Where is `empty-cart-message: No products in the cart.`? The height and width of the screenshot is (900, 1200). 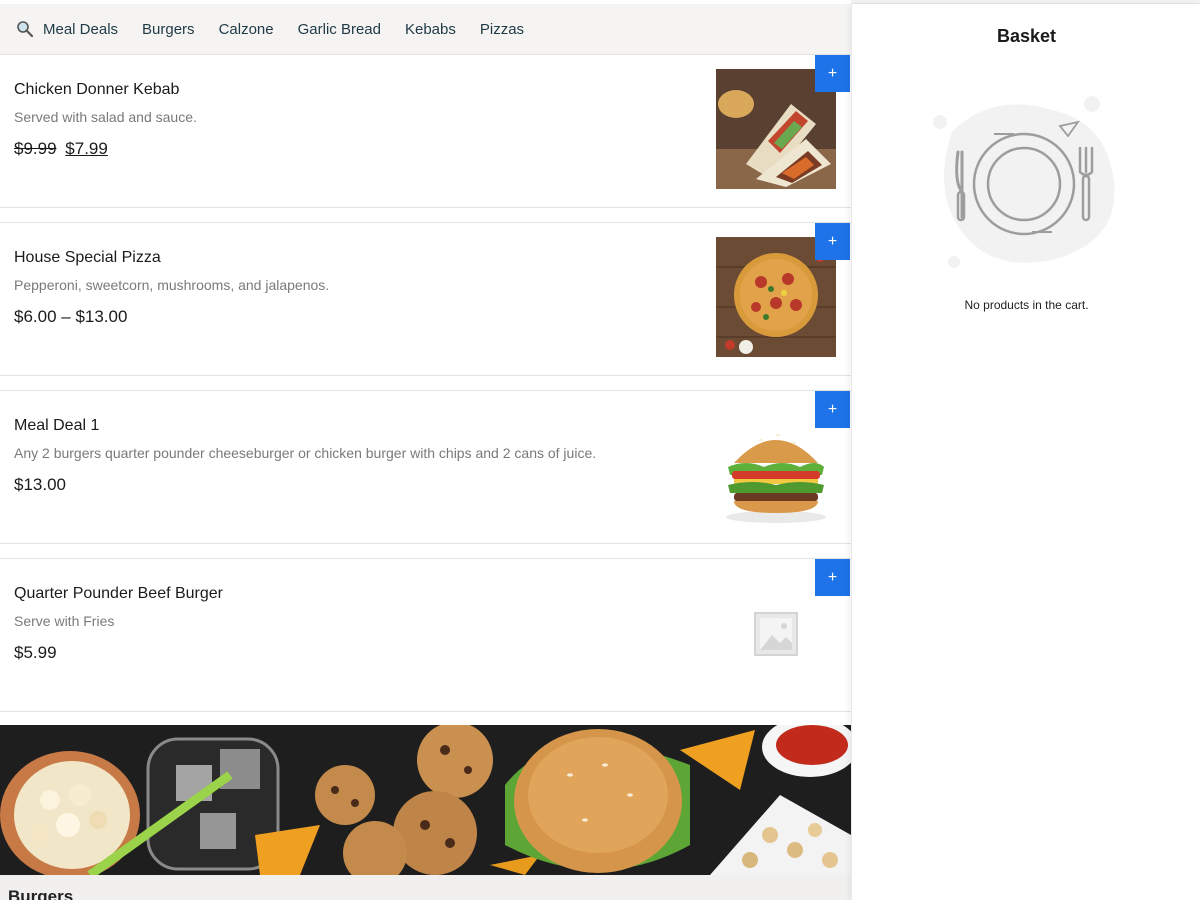 empty-cart-message: No products in the cart. is located at coordinates (1026, 305).